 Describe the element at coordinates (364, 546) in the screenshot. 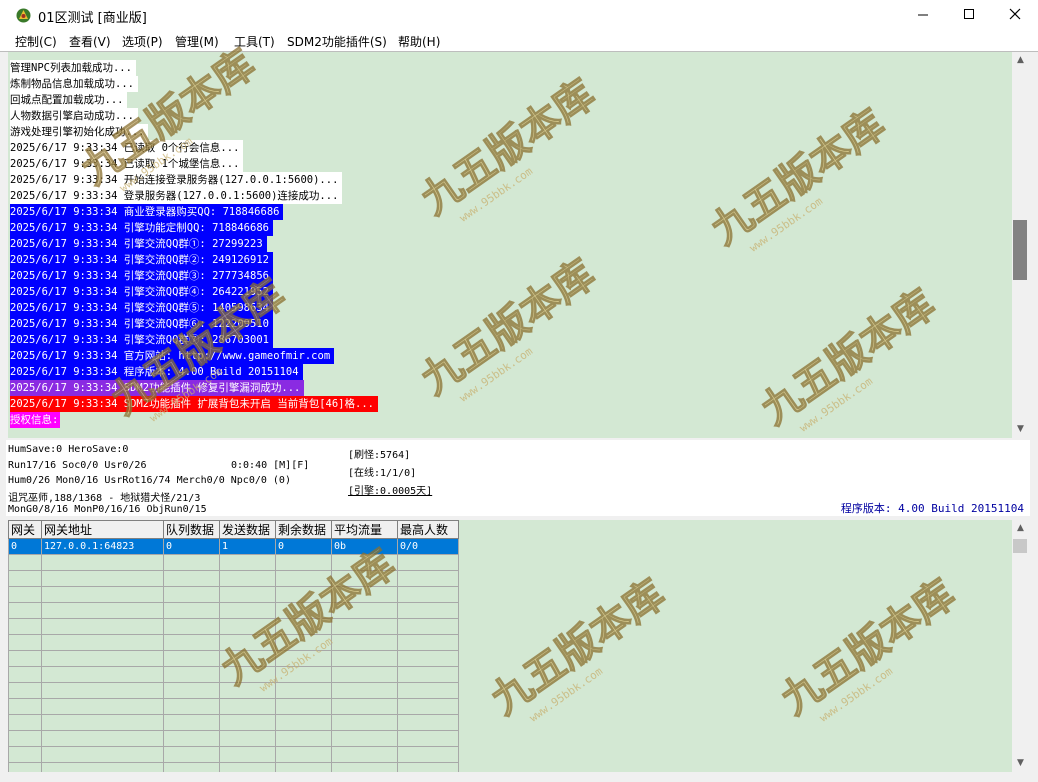

I see `table-cell: 0b` at that location.